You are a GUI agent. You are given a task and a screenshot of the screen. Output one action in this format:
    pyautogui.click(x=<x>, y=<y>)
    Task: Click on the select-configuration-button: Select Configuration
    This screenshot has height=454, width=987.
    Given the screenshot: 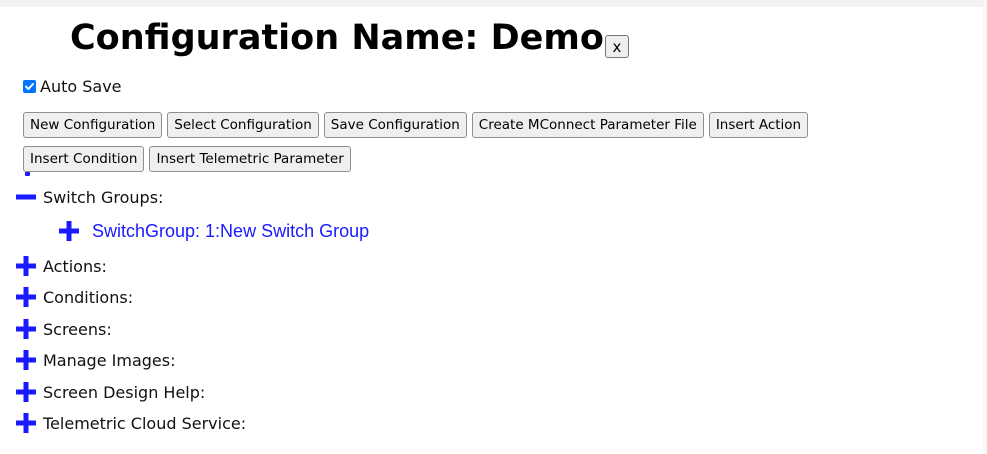 What is the action you would take?
    pyautogui.click(x=243, y=125)
    